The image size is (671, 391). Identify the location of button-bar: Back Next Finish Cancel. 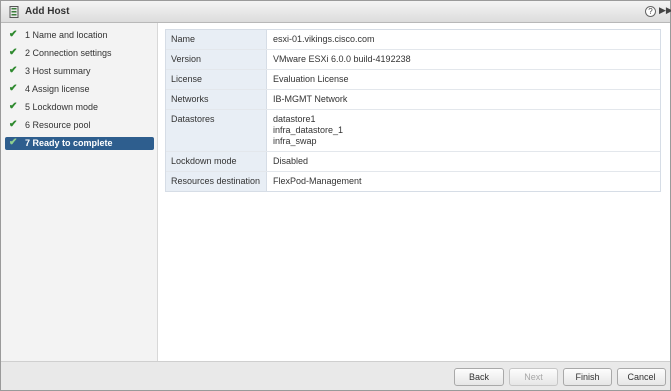
(335, 375).